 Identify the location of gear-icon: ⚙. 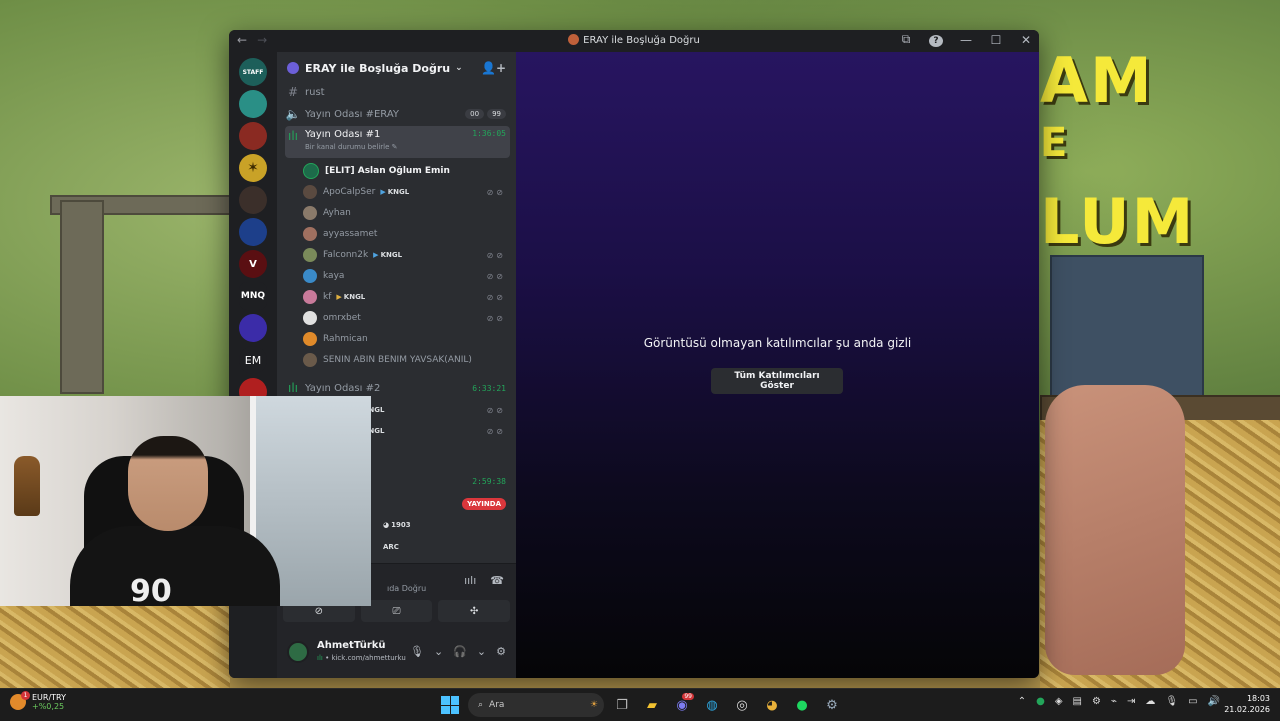
(501, 651).